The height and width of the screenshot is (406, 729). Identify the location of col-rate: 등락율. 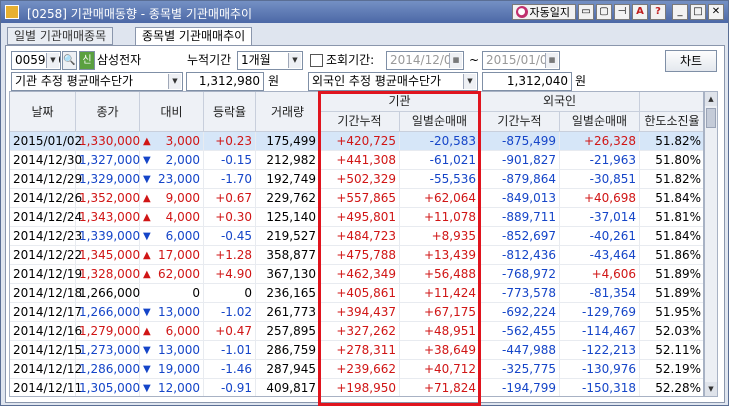
(230, 112).